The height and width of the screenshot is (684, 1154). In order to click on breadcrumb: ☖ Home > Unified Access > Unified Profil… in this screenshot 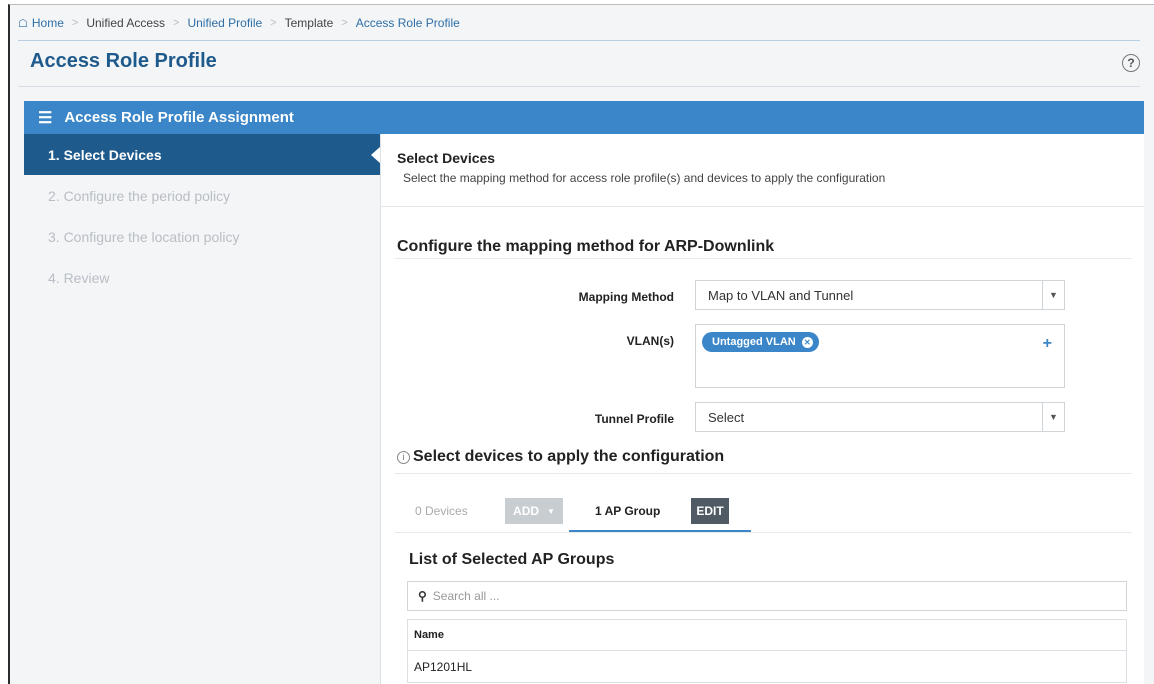, I will do `click(239, 23)`.